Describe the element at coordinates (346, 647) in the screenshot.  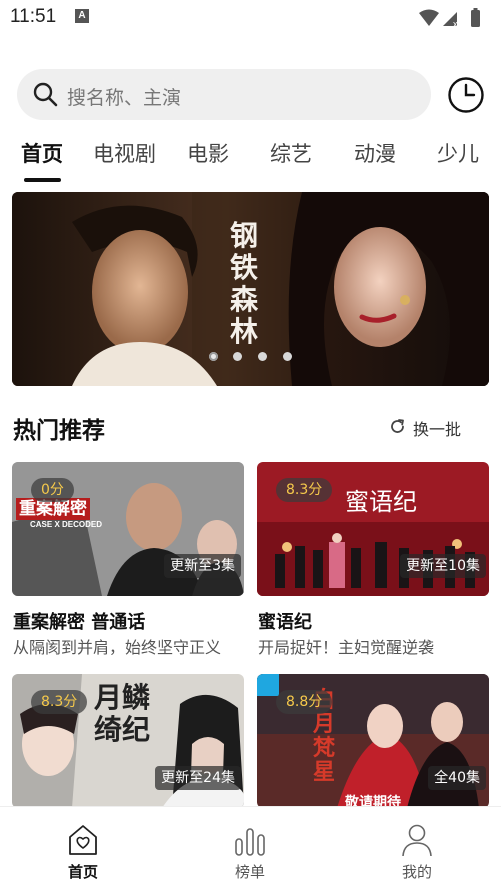
I see `card-description: 开局捉奸！主妇觉醒逆袭` at that location.